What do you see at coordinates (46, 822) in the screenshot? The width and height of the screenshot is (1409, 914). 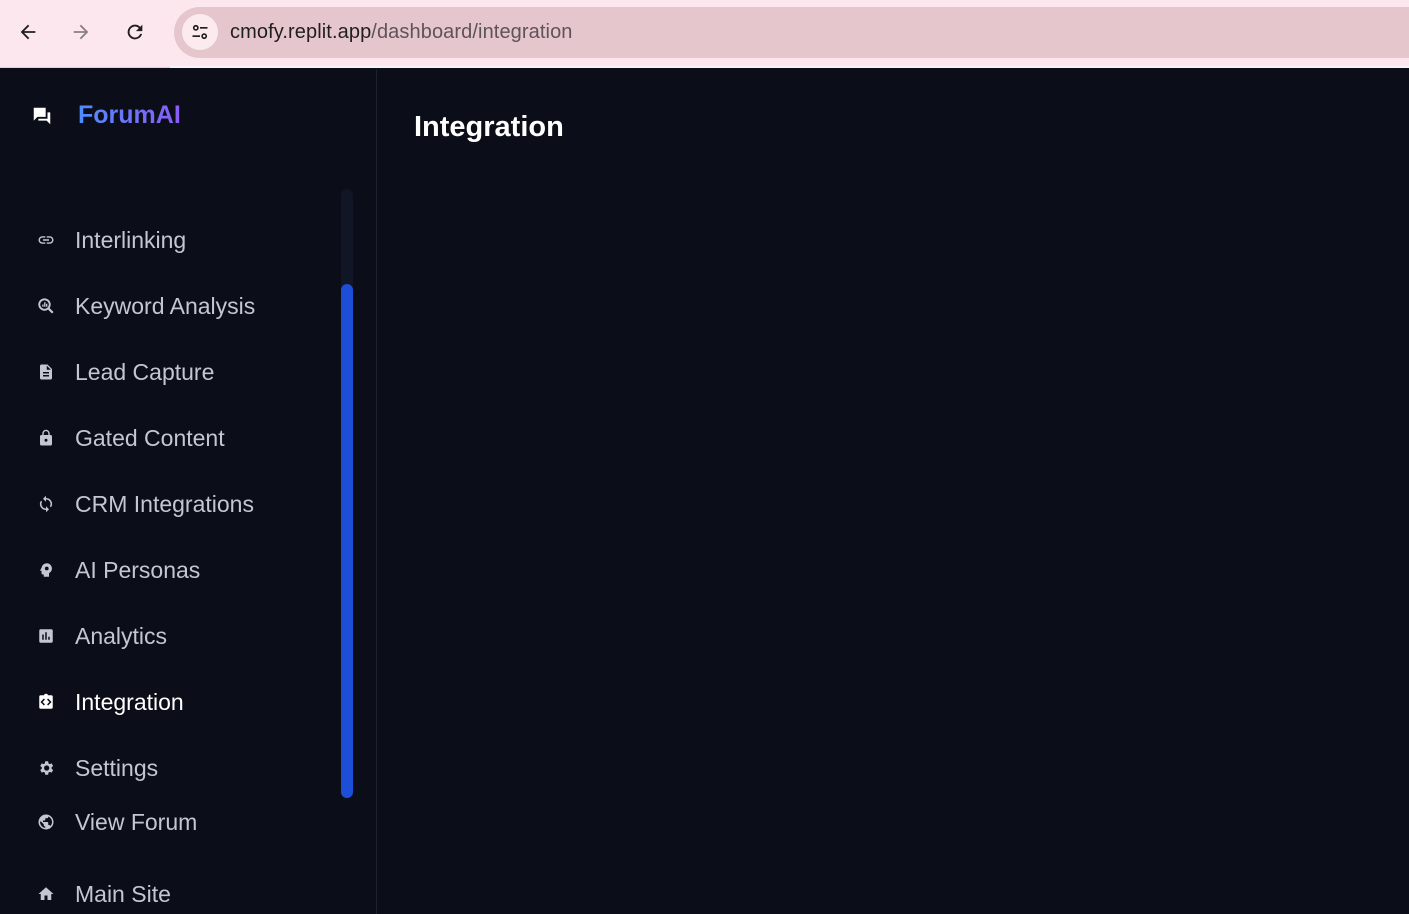 I see `globe-icon` at bounding box center [46, 822].